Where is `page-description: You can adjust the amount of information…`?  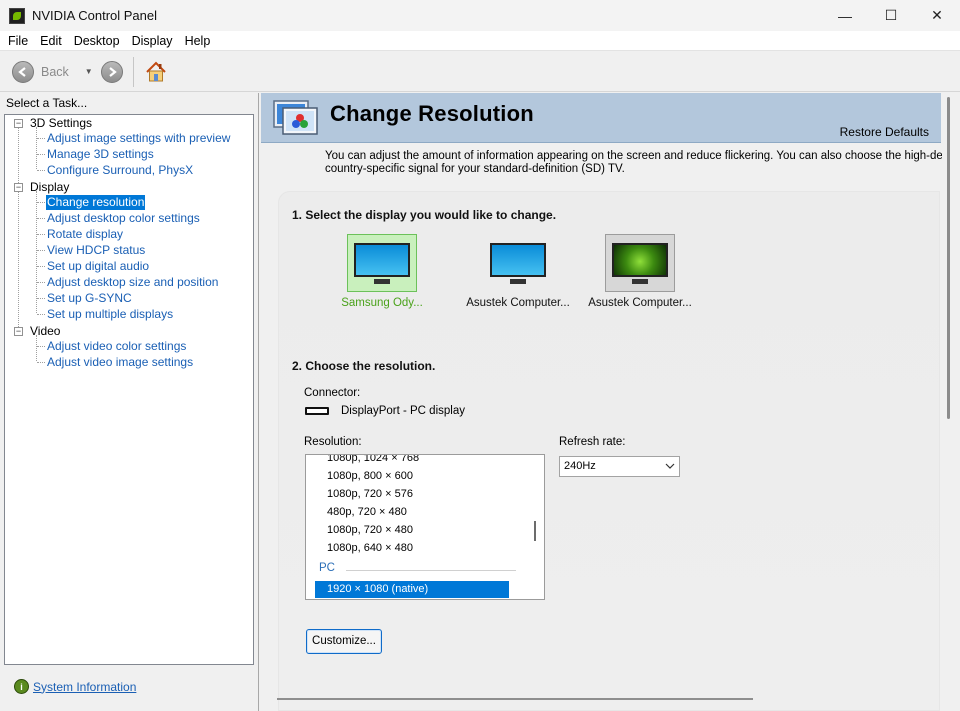
page-description: You can adjust the amount of information… is located at coordinates (635, 165).